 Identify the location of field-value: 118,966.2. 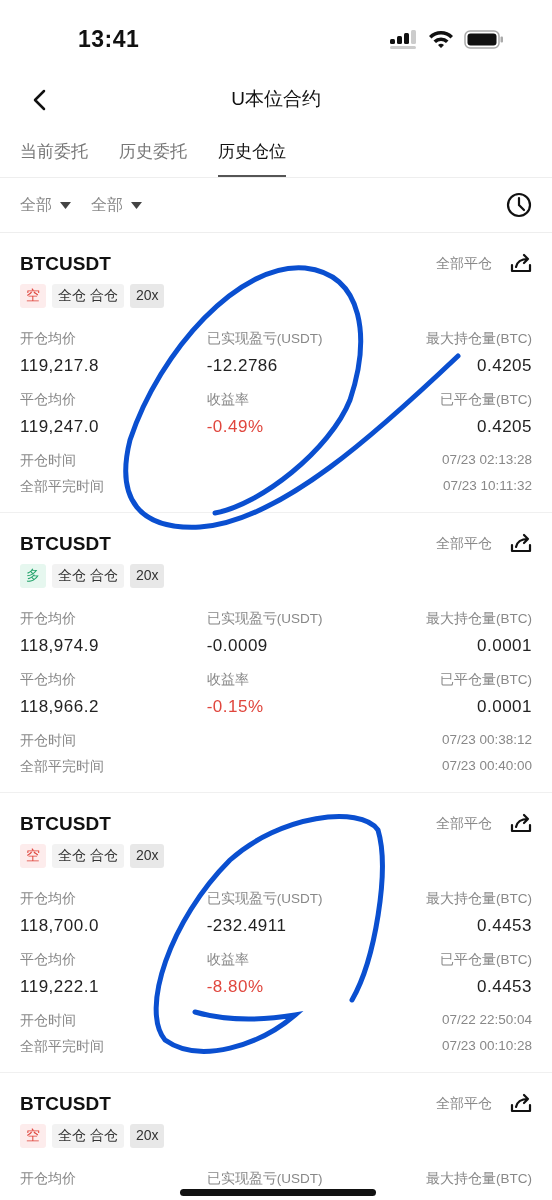
(59, 707).